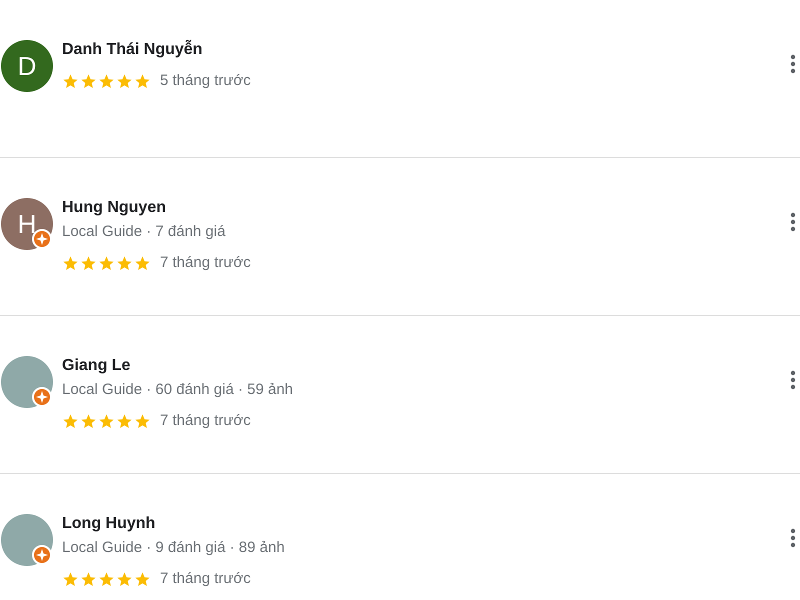  I want to click on avatar: D, so click(27, 66).